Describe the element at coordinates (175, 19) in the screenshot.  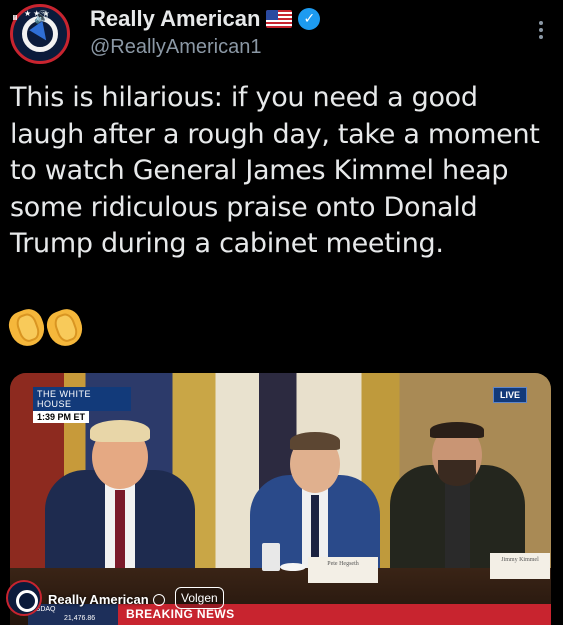
I see `author-name: Really American` at that location.